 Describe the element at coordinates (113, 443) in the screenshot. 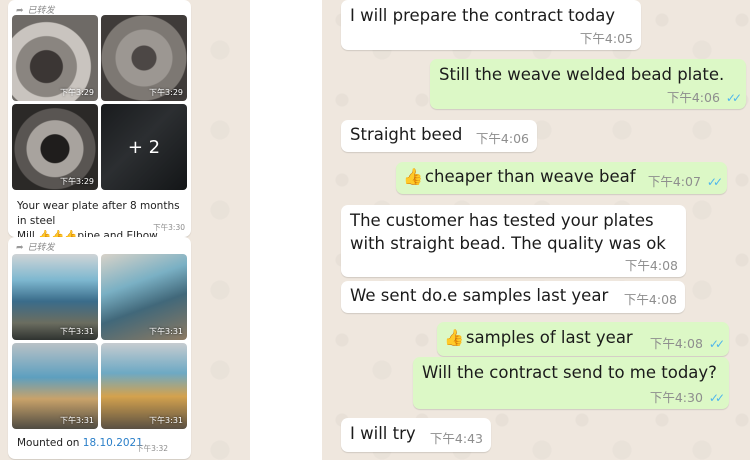

I see `date-link: 18.10.2021` at that location.